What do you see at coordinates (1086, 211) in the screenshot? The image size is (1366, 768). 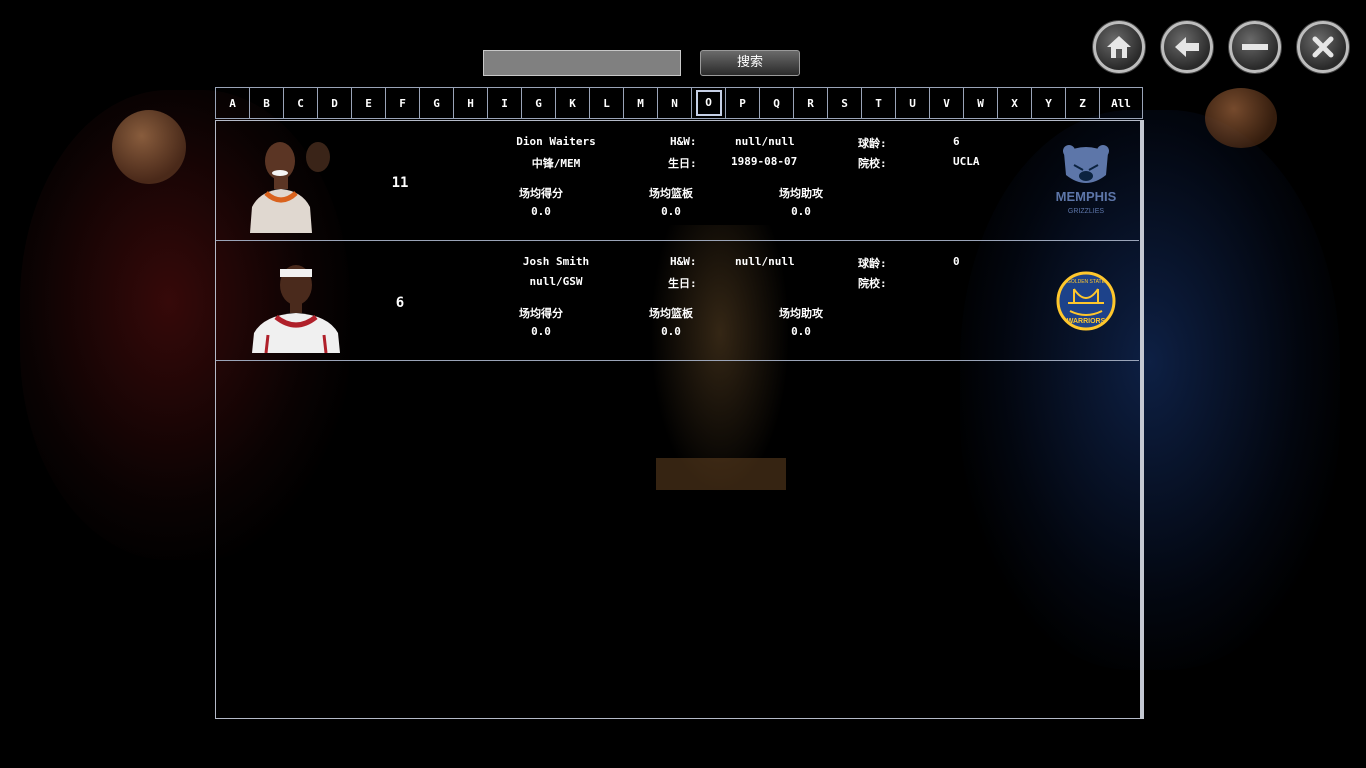 I see `svg-text: GRIZZLIES` at bounding box center [1086, 211].